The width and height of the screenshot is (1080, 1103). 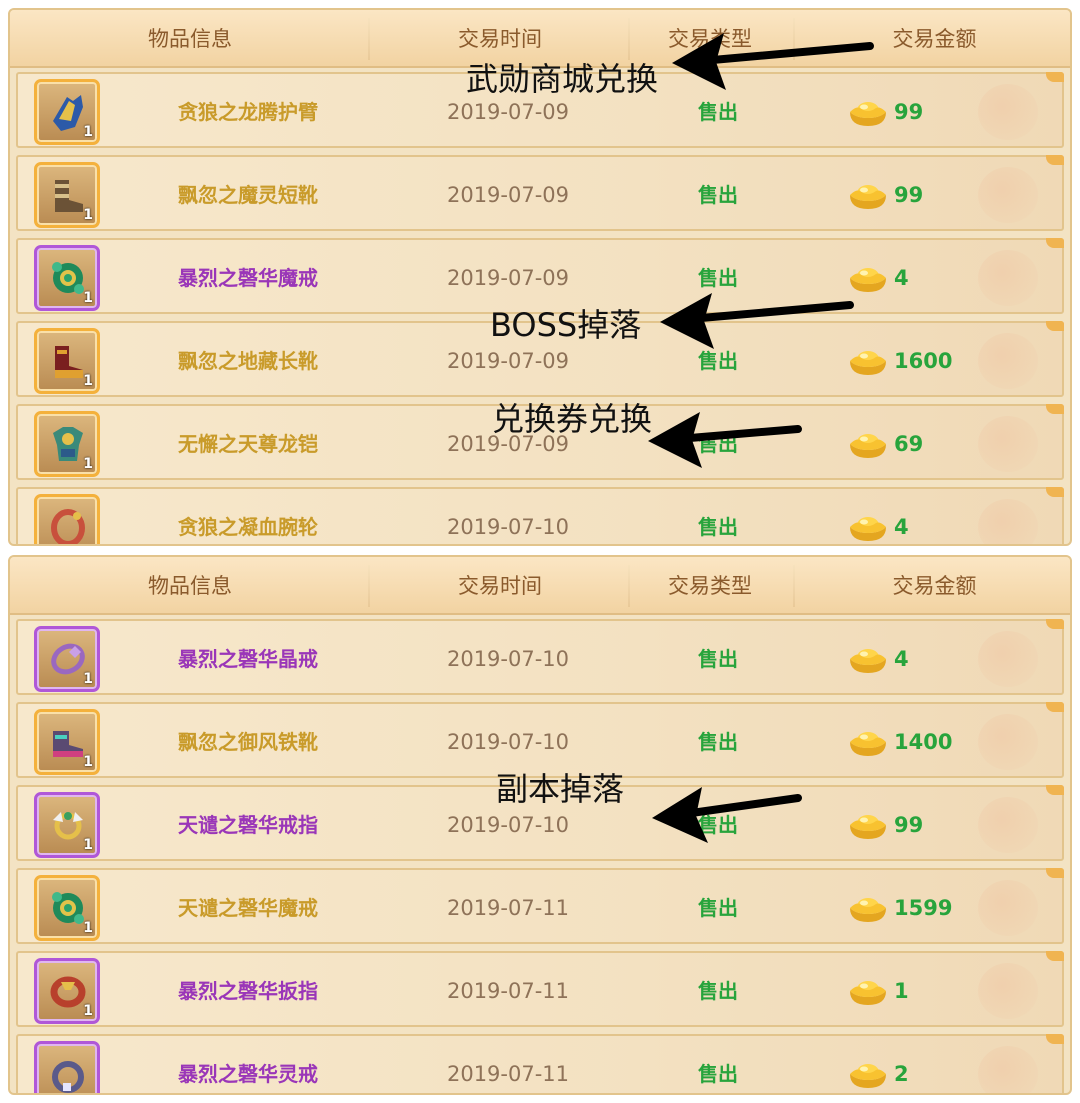 What do you see at coordinates (757, 321) in the screenshot?
I see `arrow-boss` at bounding box center [757, 321].